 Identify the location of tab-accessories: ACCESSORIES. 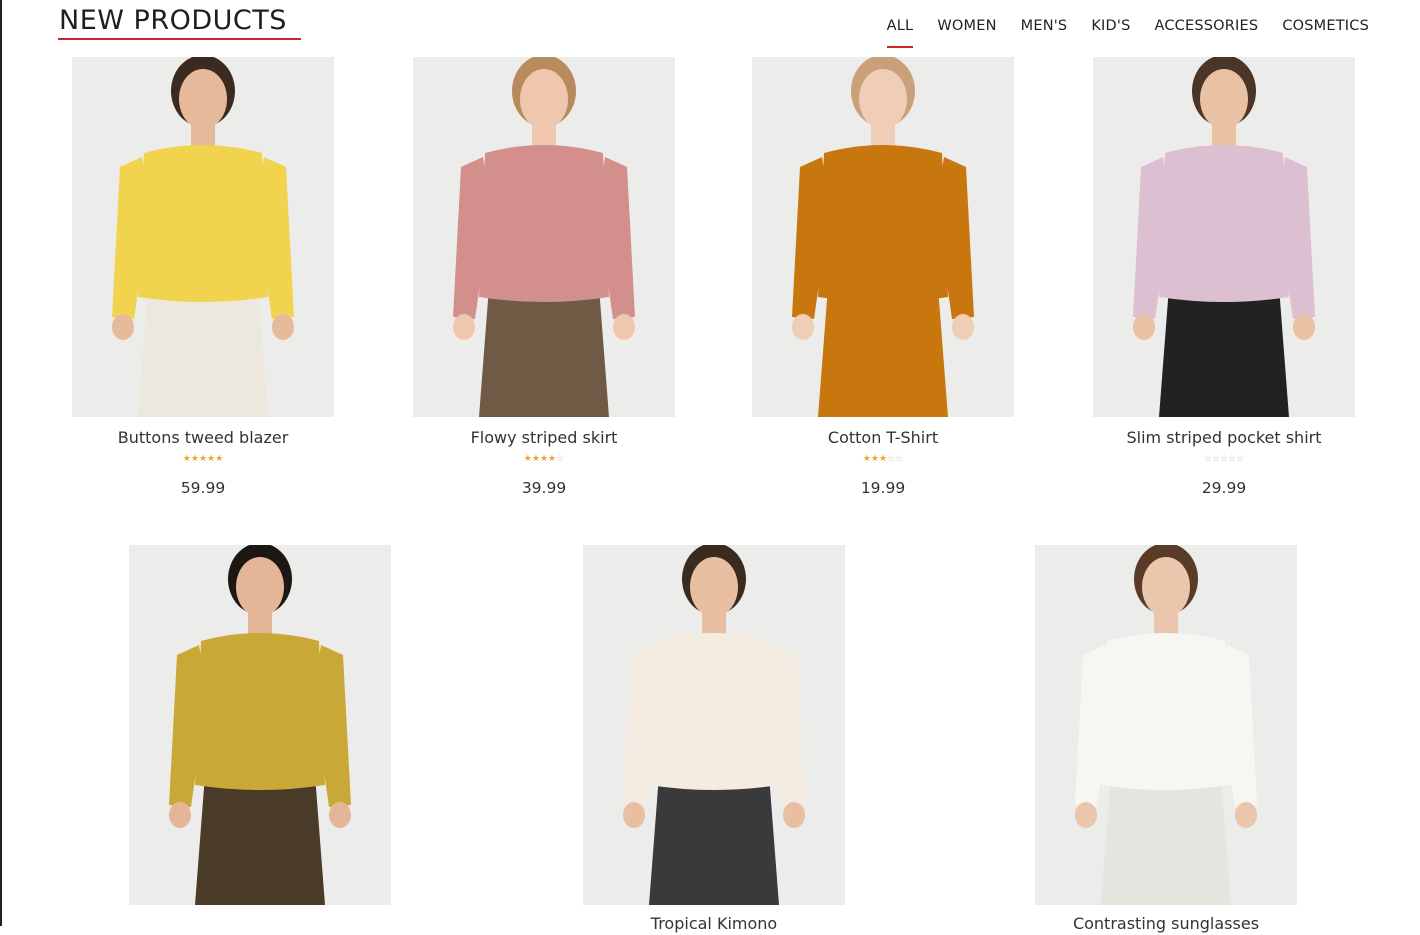
(1206, 26).